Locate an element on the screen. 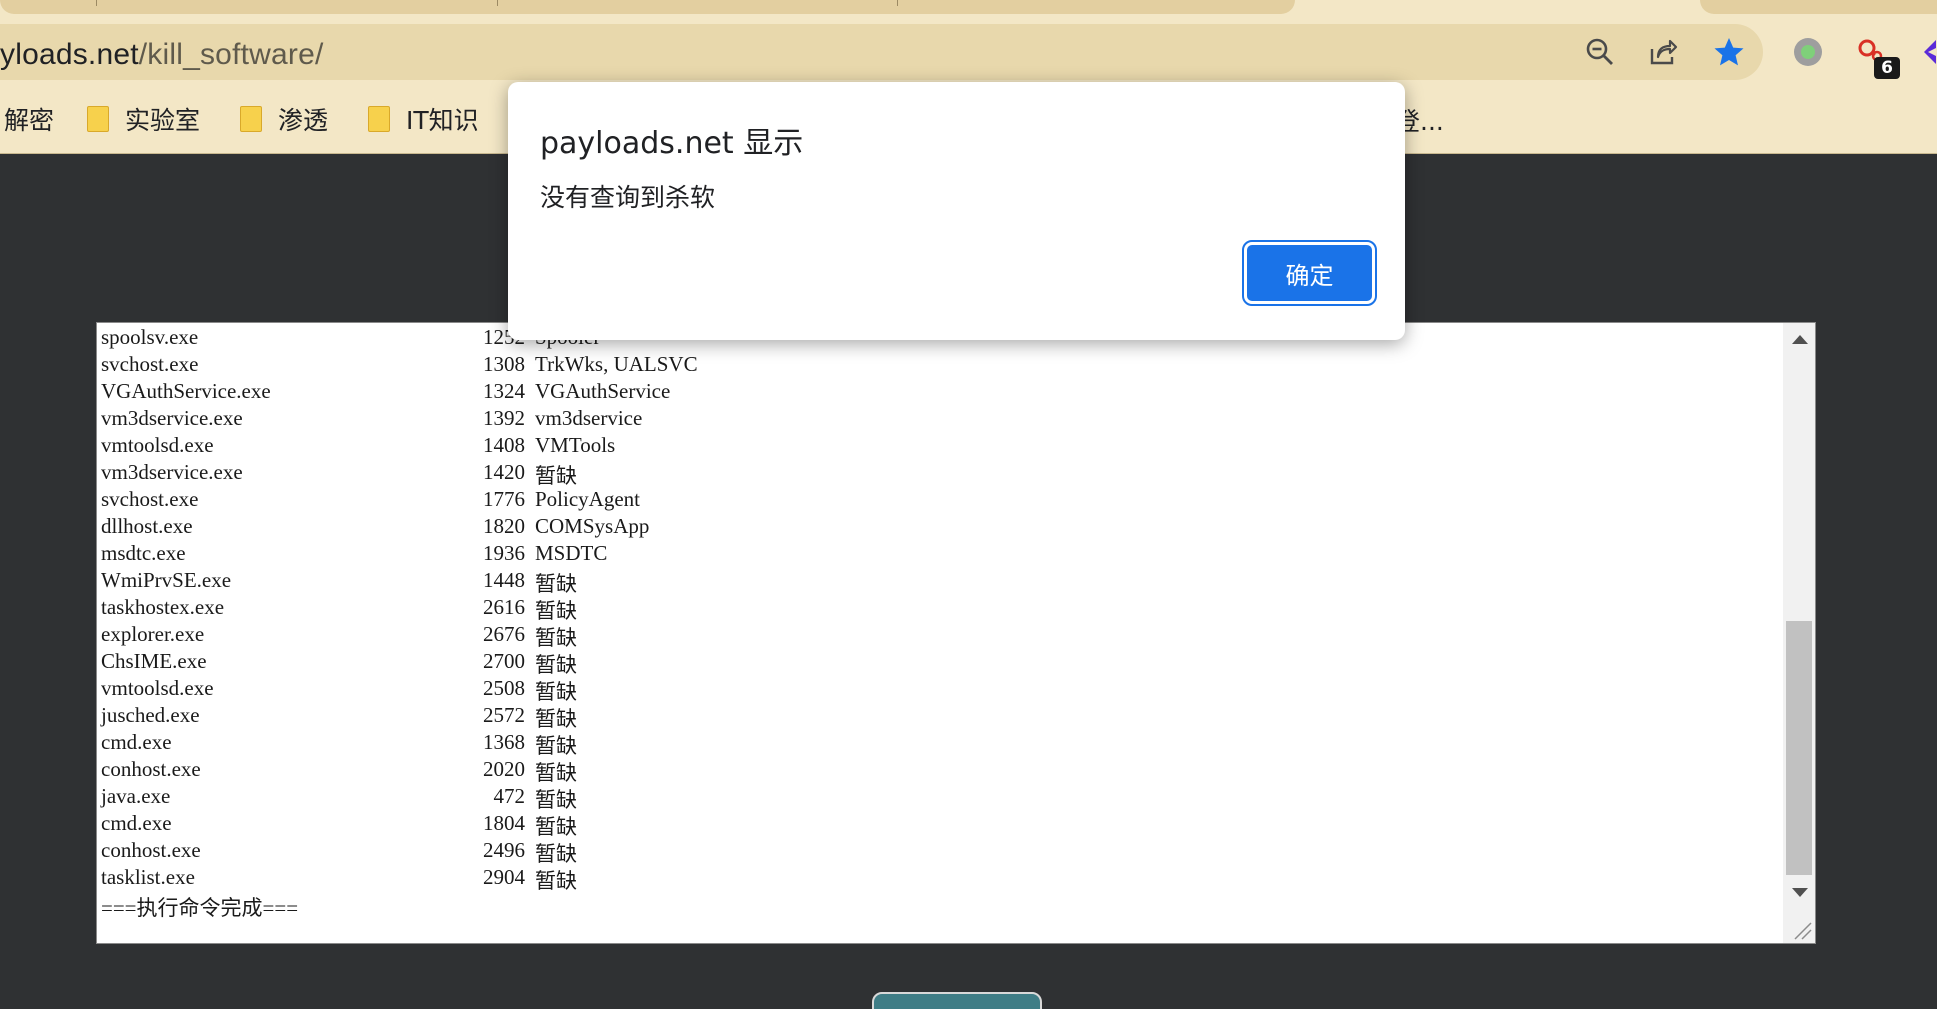 The width and height of the screenshot is (1937, 1009). process-pid: 1324 is located at coordinates (504, 391).